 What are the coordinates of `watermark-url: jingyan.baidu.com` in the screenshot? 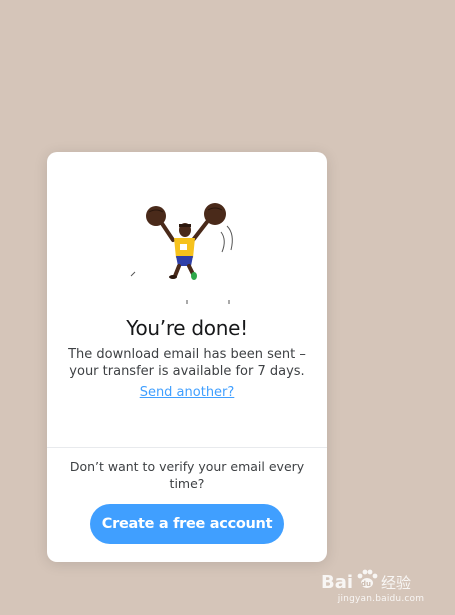 It's located at (381, 599).